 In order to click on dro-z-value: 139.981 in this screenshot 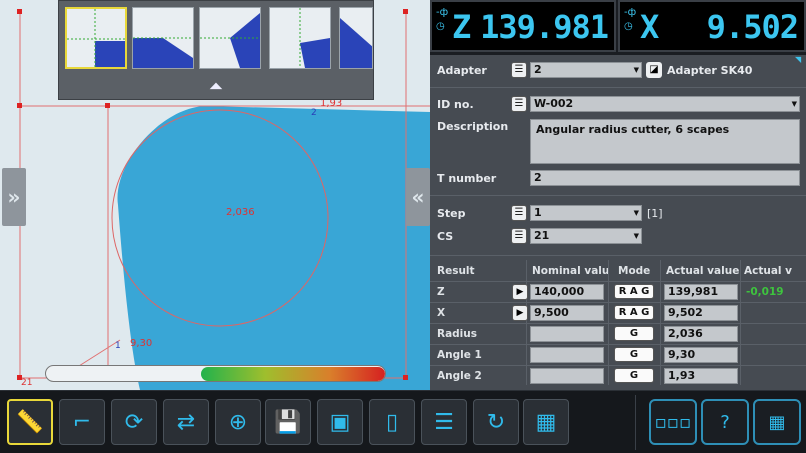, I will do `click(544, 27)`.